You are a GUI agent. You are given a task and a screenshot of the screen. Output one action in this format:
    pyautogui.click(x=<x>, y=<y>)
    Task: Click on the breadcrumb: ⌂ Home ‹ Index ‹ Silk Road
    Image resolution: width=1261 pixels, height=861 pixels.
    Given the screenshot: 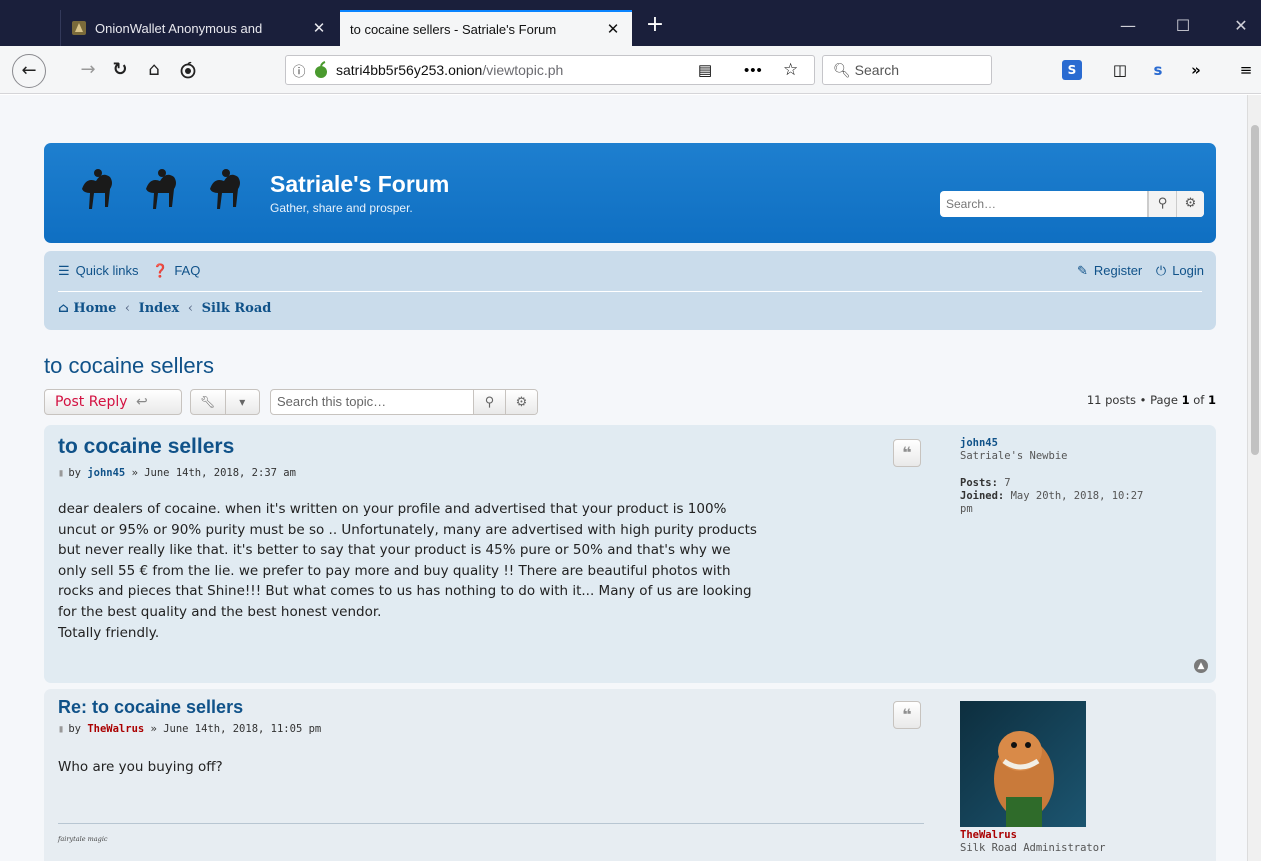 What is the action you would take?
    pyautogui.click(x=164, y=308)
    